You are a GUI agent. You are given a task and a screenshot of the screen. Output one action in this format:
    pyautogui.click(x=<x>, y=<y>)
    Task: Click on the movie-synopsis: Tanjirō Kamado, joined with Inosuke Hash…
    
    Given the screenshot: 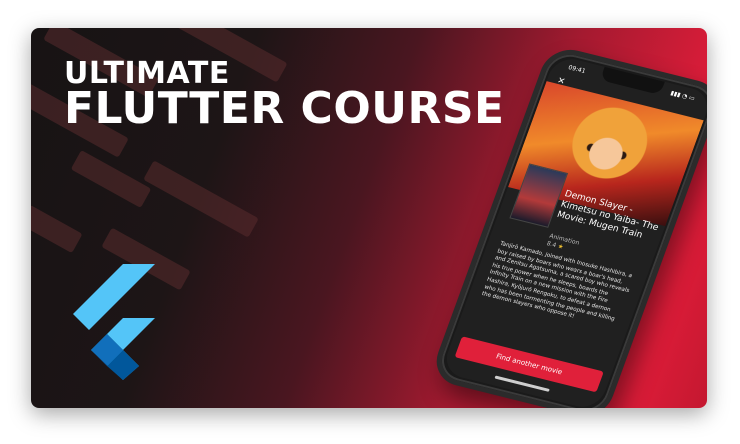 What is the action you would take?
    pyautogui.click(x=556, y=281)
    